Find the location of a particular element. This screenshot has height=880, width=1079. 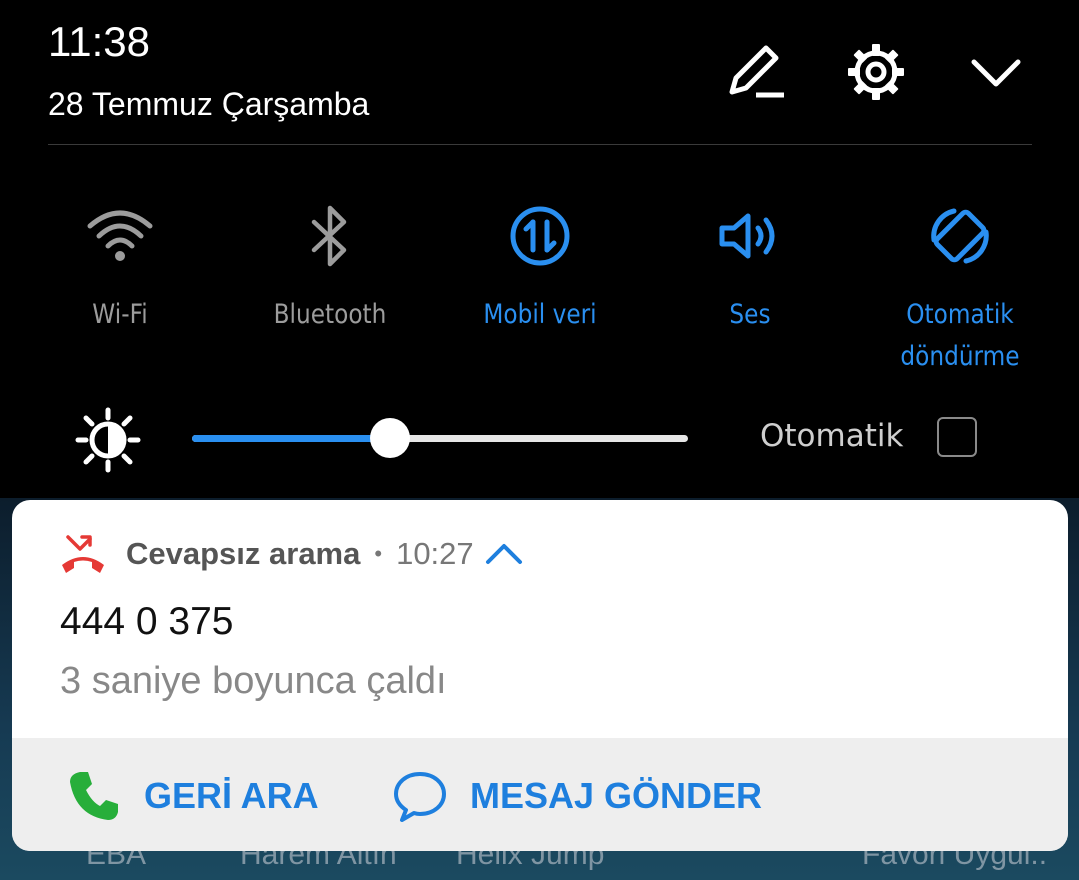

message-icon is located at coordinates (420, 797).